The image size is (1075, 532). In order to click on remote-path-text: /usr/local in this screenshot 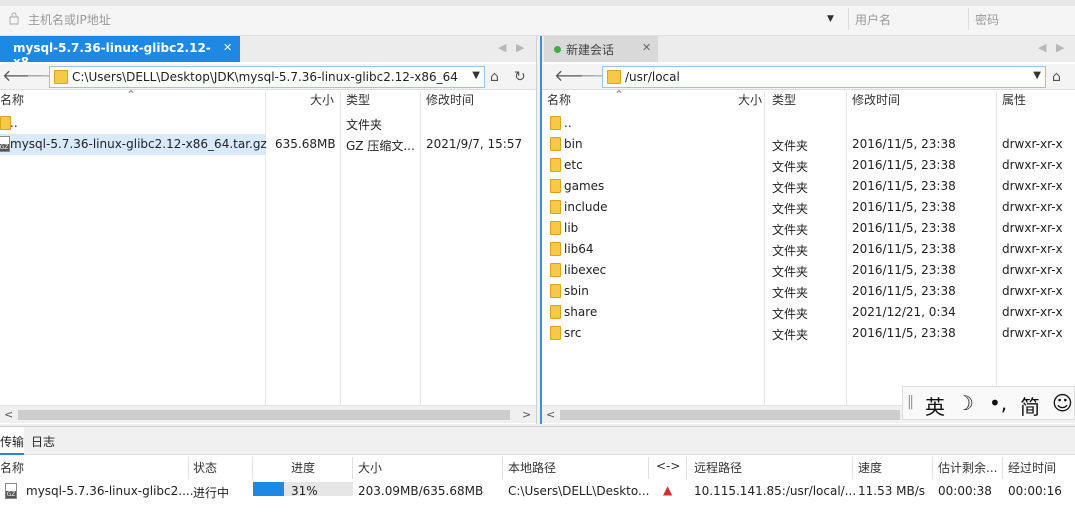, I will do `click(652, 77)`.